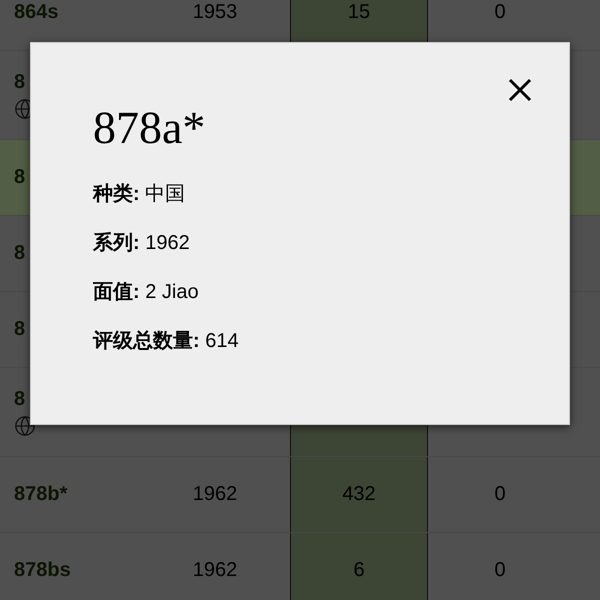 The height and width of the screenshot is (600, 600). Describe the element at coordinates (300, 242) in the screenshot. I see `detail-field: 系列: 1962` at that location.